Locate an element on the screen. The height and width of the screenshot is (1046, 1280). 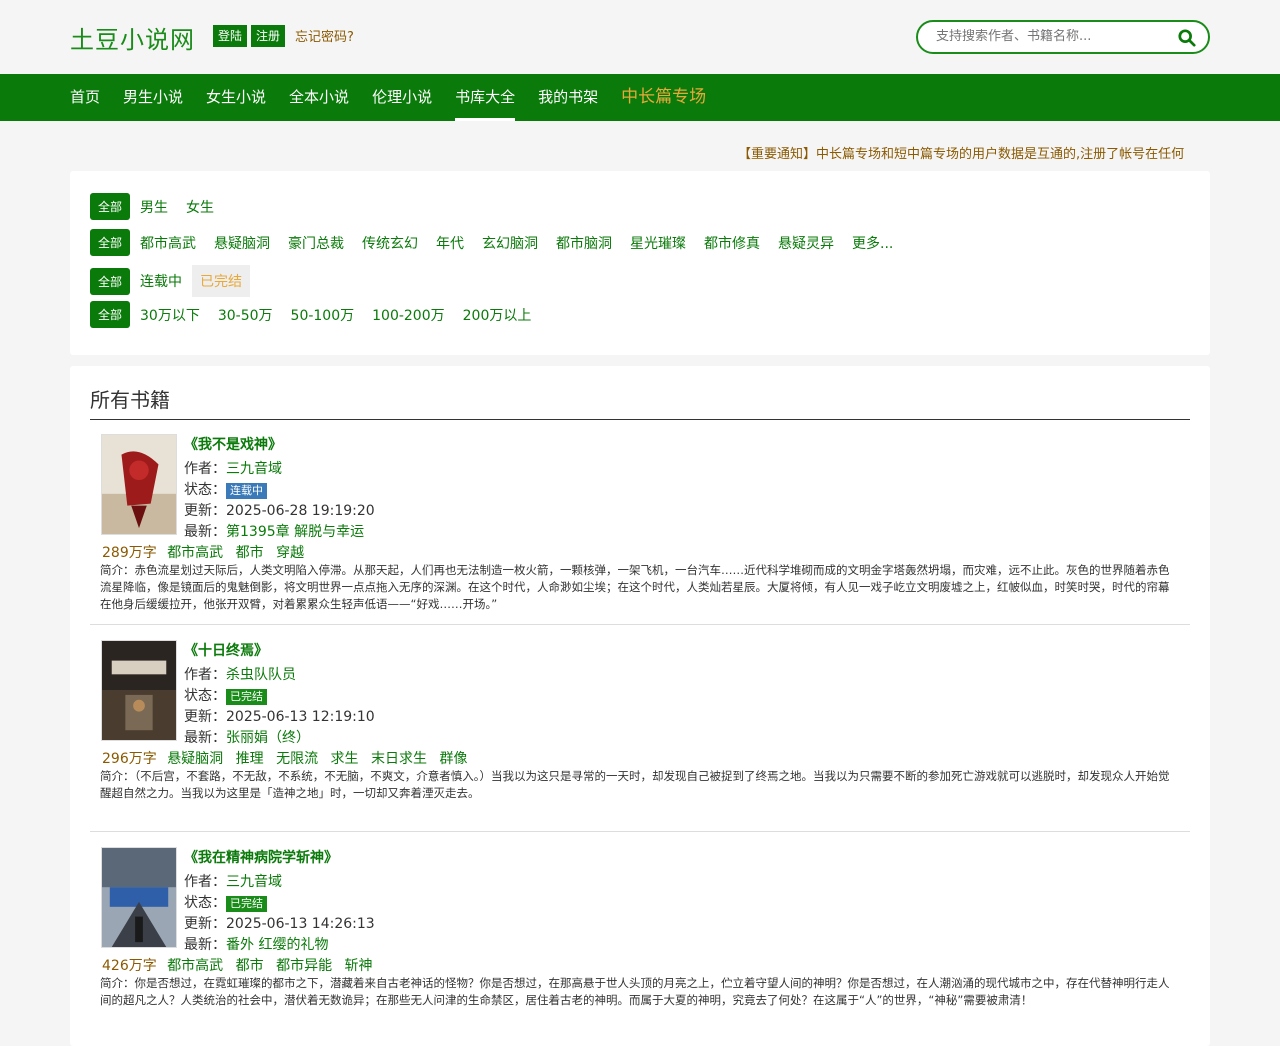
book-latest-line: 最新：张丽娟（终） is located at coordinates (247, 737).